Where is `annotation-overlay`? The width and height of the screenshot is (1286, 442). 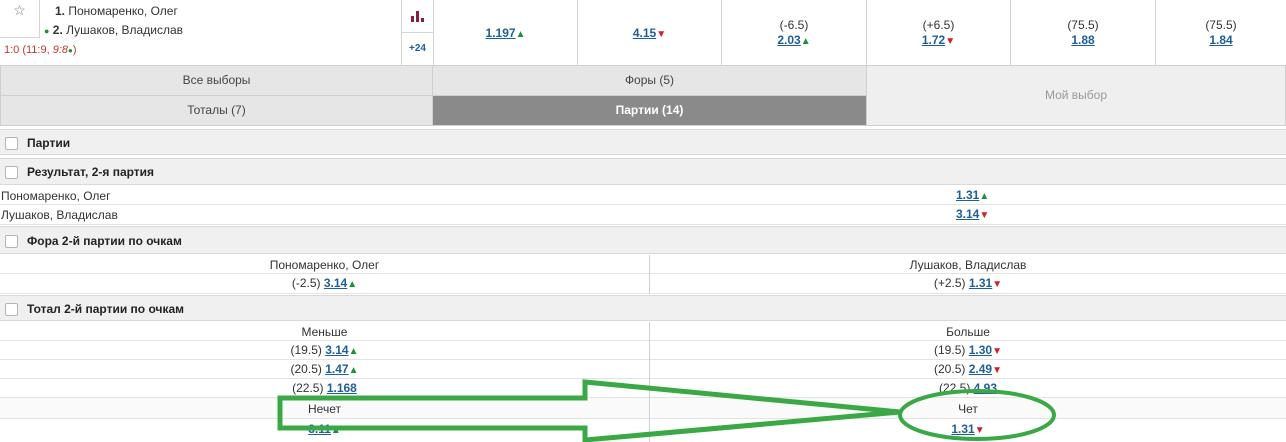 annotation-overlay is located at coordinates (666, 410).